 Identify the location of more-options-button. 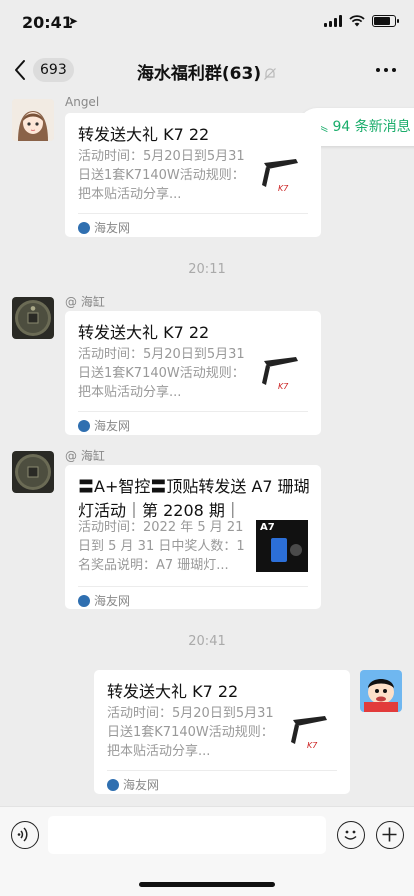
(386, 70).